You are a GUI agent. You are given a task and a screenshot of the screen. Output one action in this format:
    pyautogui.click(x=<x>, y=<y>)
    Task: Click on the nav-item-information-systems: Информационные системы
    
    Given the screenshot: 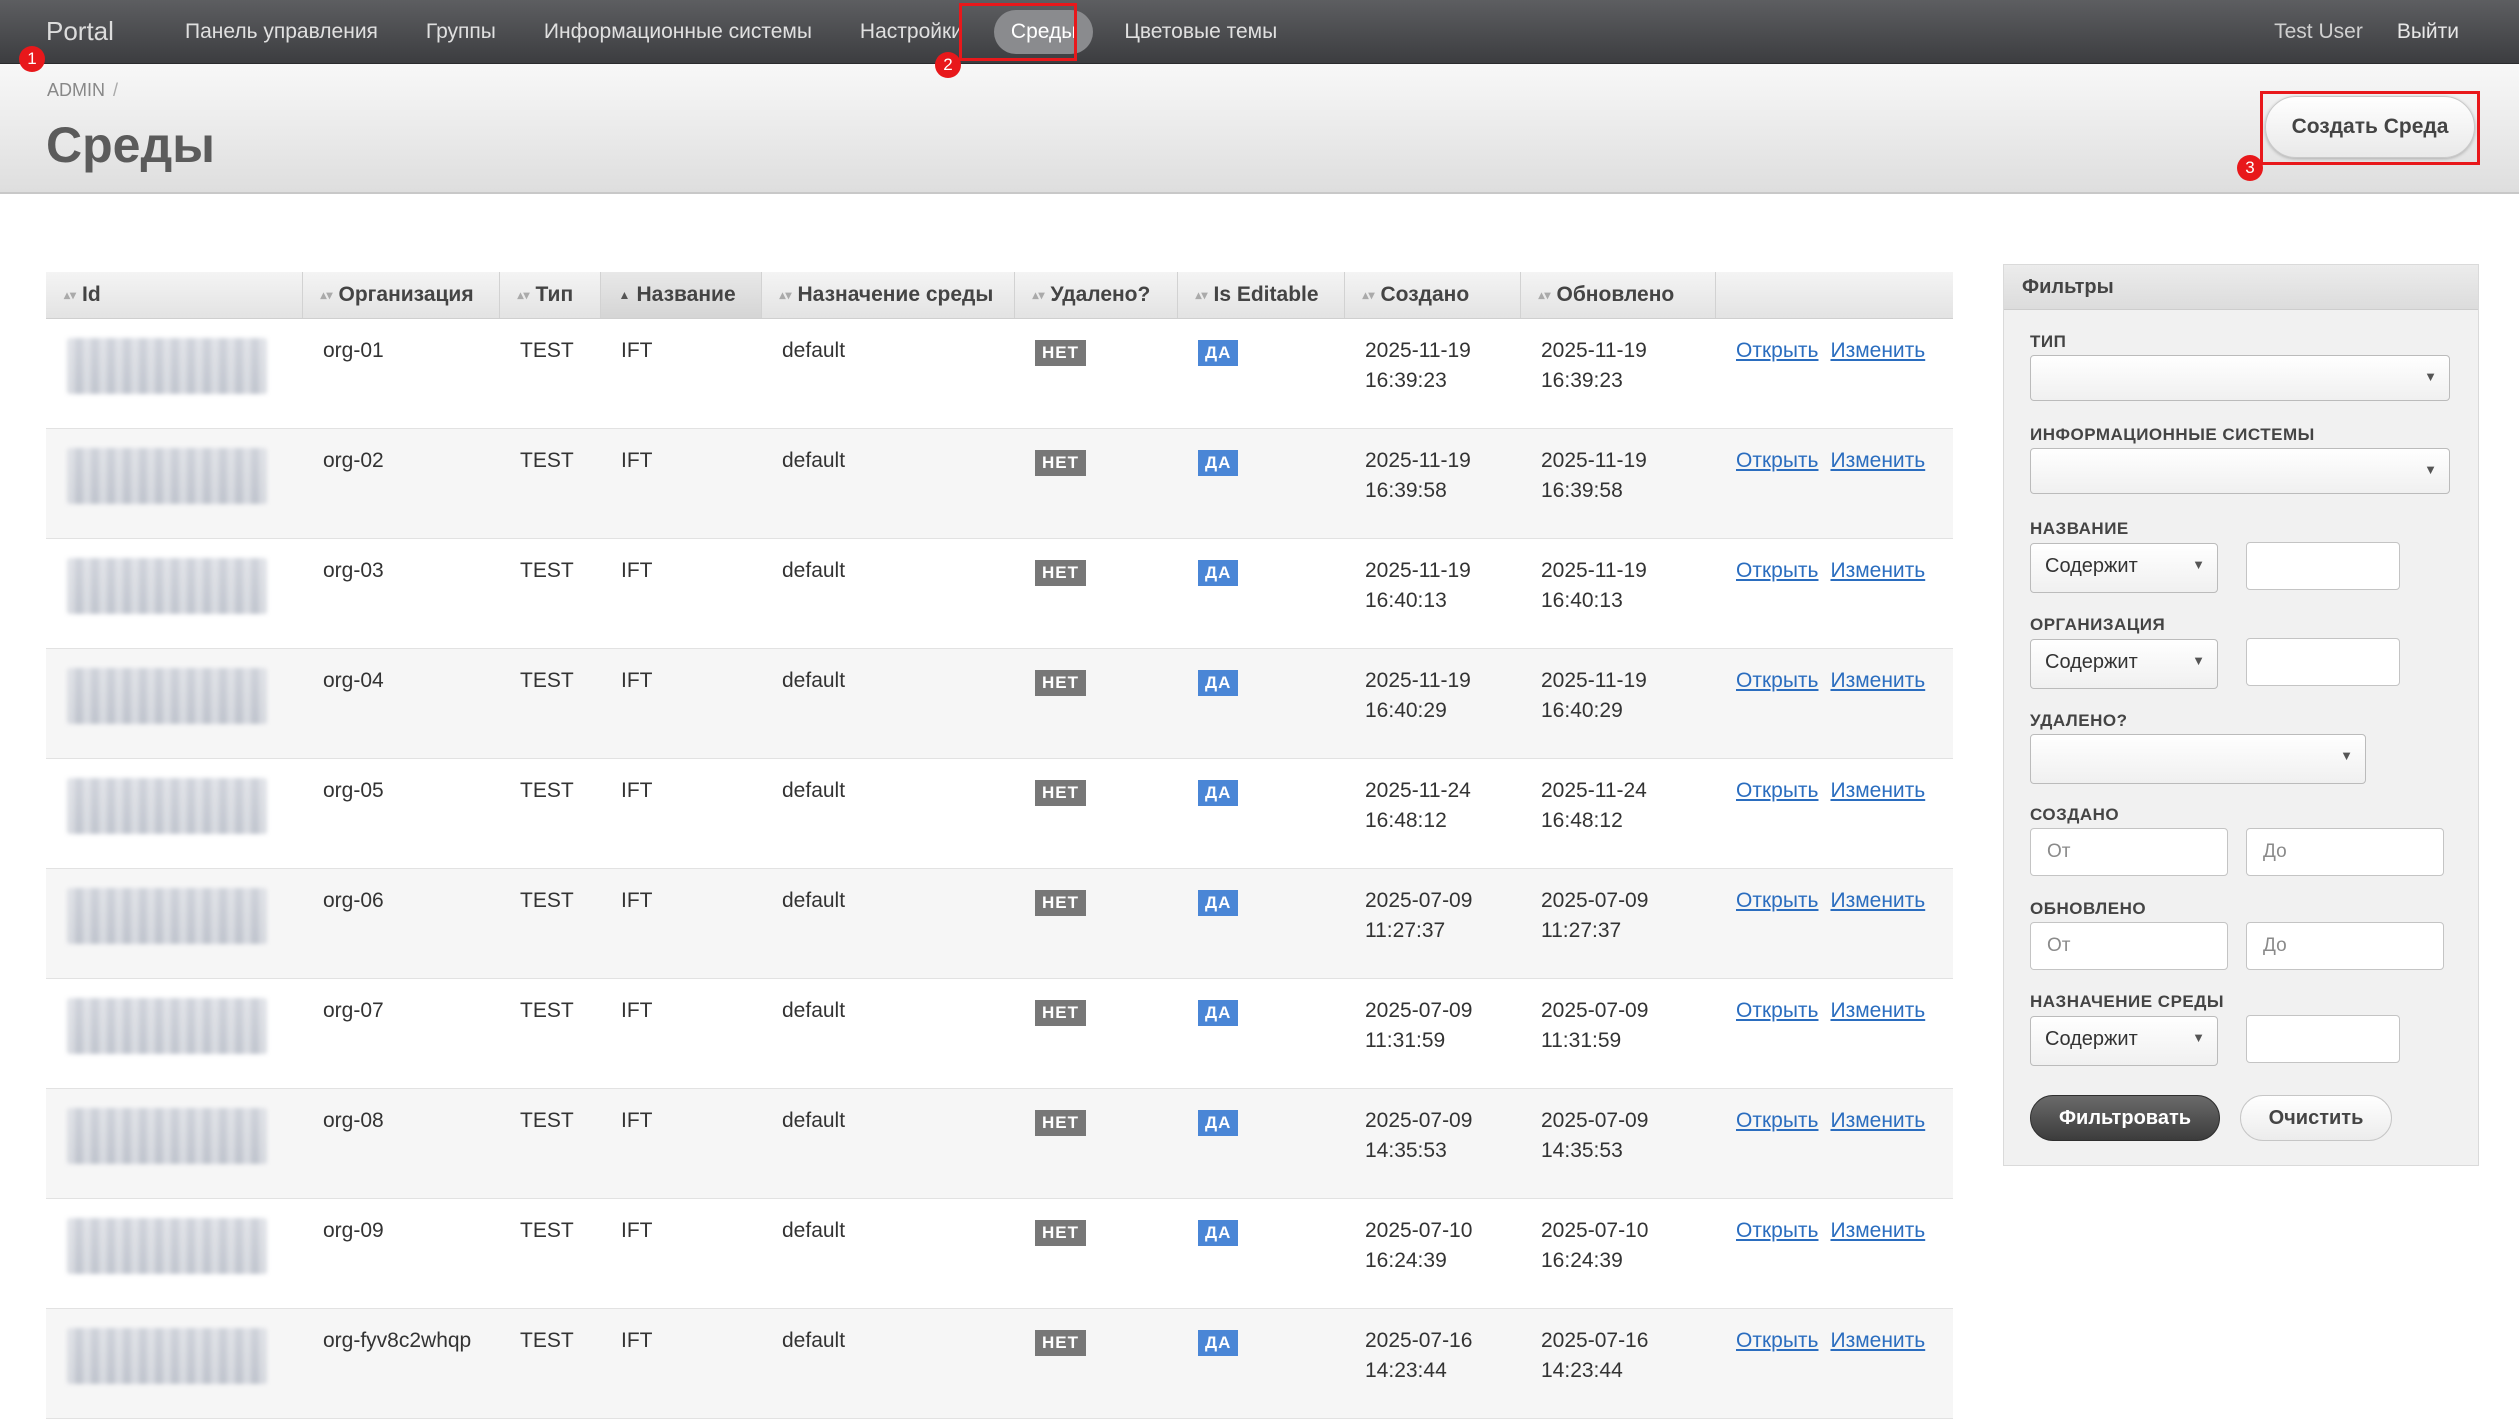 What is the action you would take?
    pyautogui.click(x=678, y=32)
    